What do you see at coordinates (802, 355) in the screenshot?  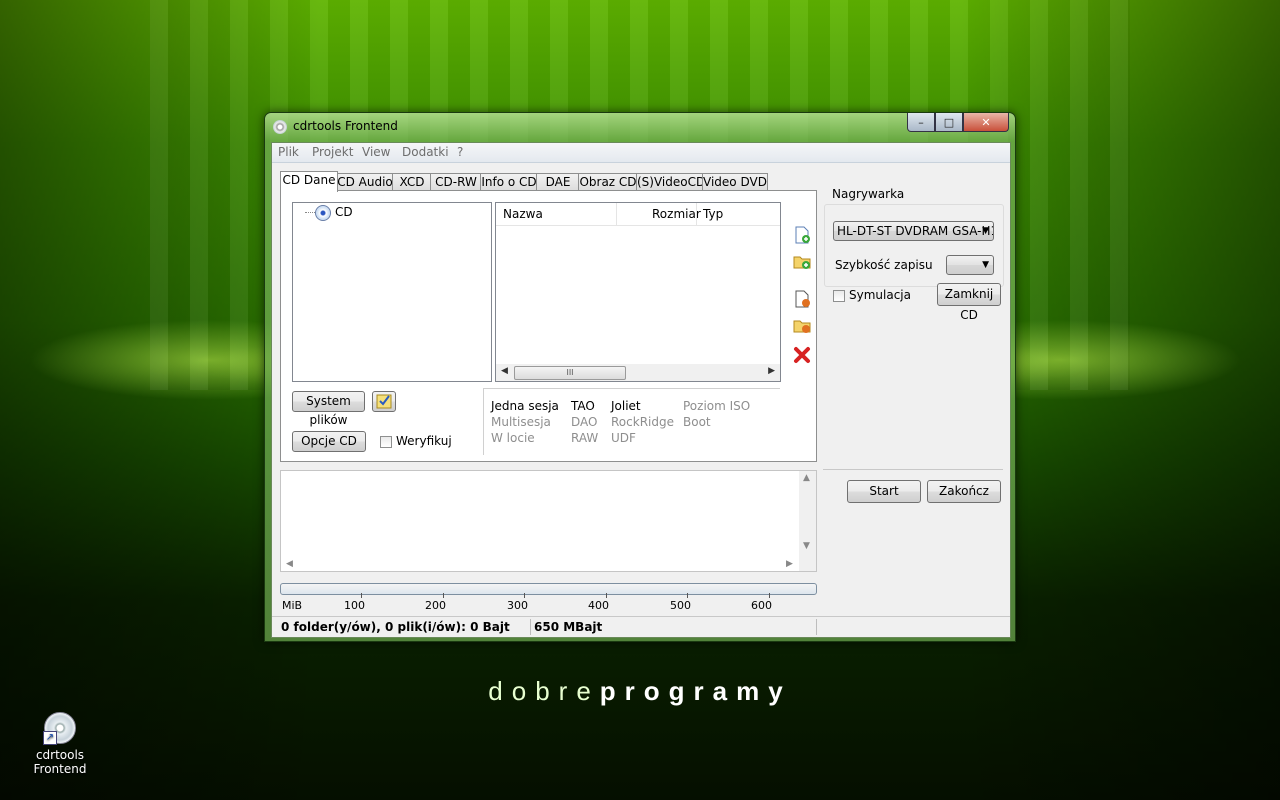 I see `delete-icon` at bounding box center [802, 355].